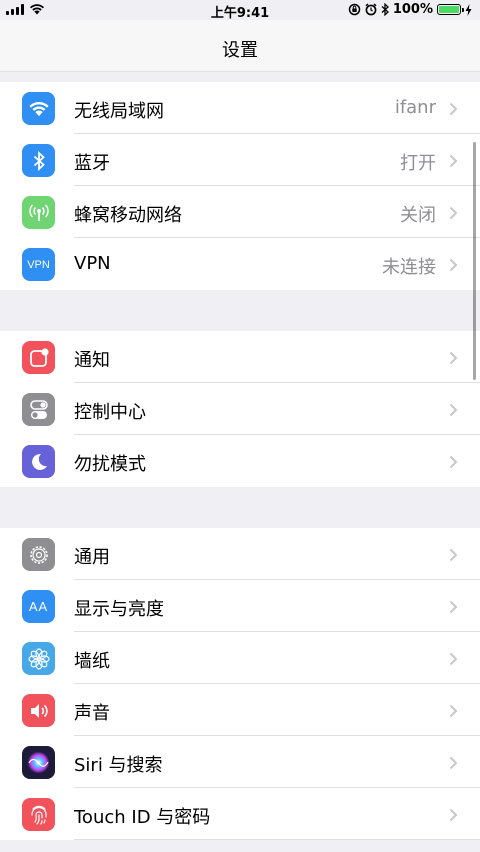 Image resolution: width=480 pixels, height=852 pixels. I want to click on switches-icon, so click(38, 409).